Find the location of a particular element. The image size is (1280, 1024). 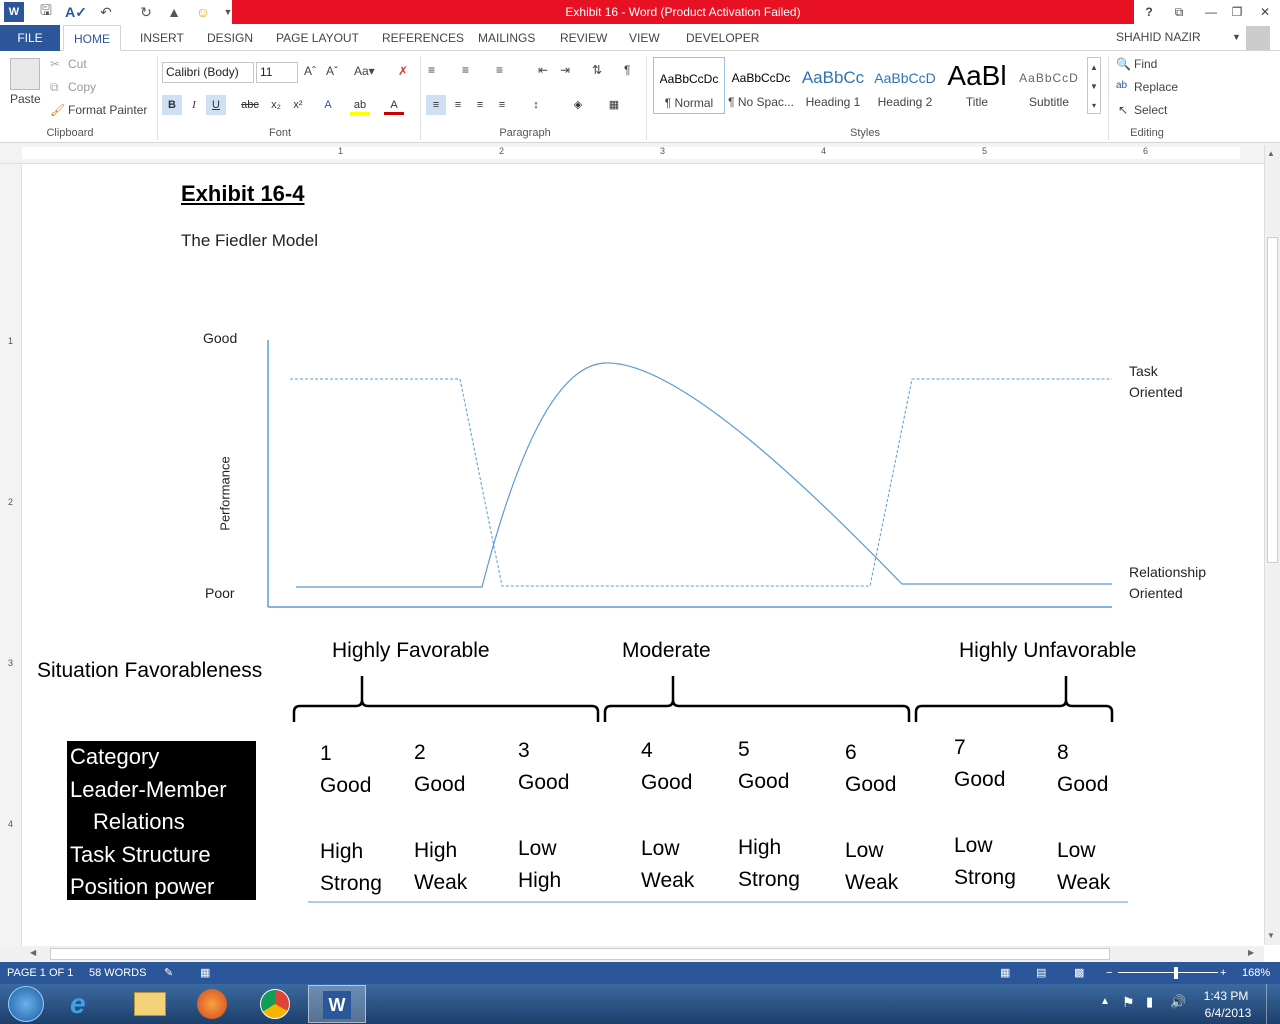

tray-expand-icon: ▲ is located at coordinates (1105, 1001).